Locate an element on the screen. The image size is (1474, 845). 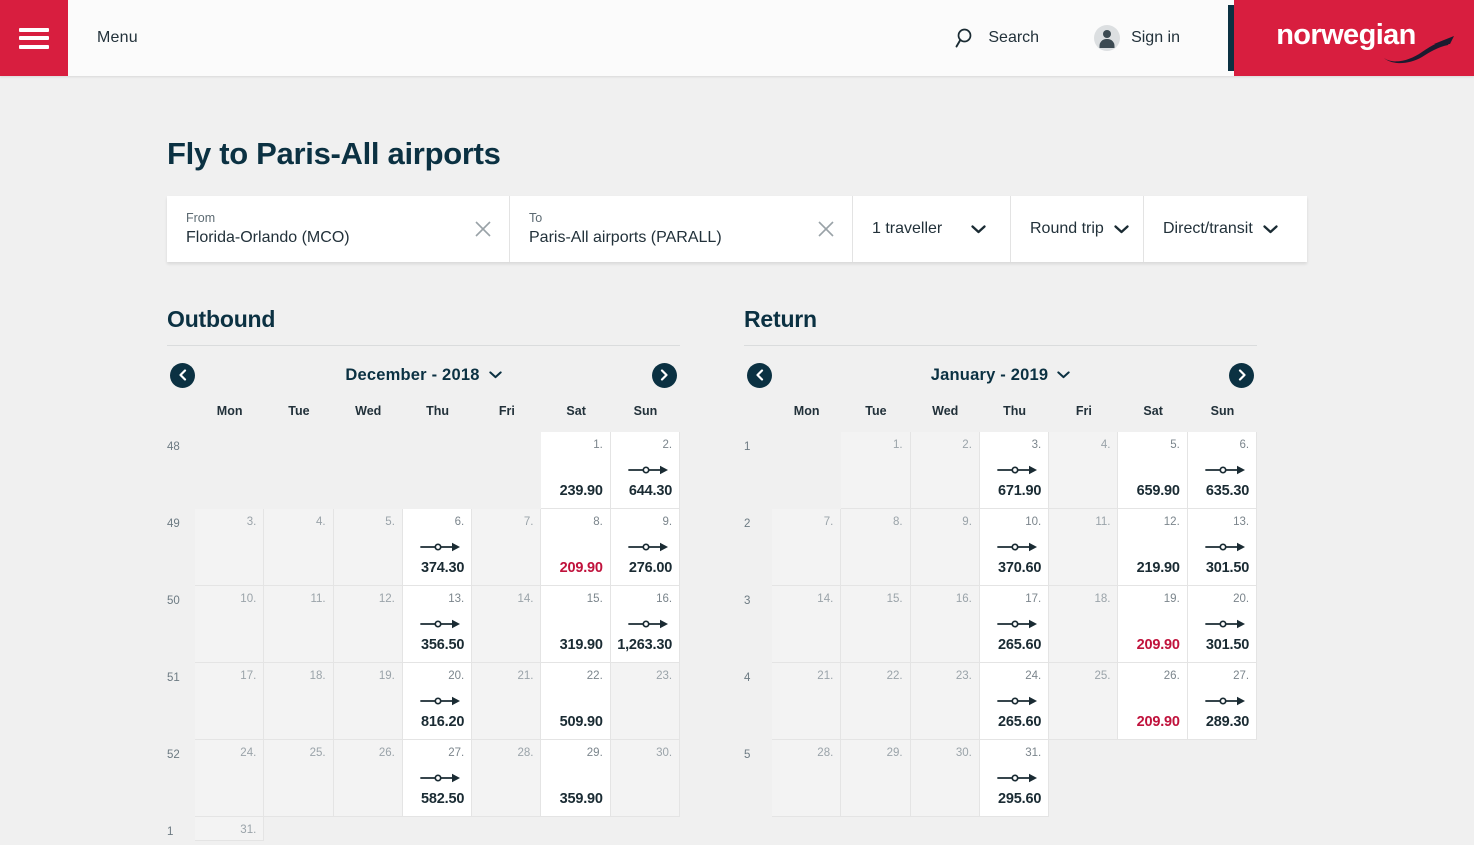
week-number: 48 is located at coordinates (173, 447).